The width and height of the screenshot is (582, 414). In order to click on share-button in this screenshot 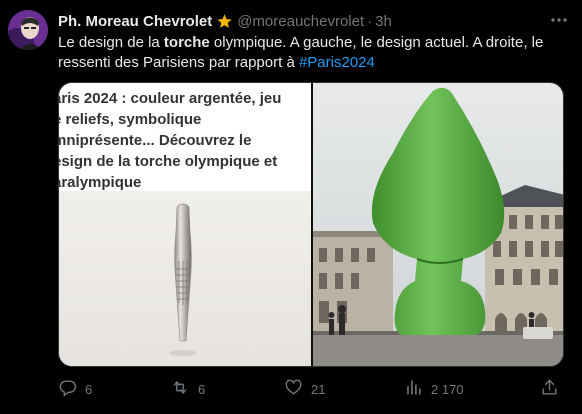, I will do `click(549, 389)`.